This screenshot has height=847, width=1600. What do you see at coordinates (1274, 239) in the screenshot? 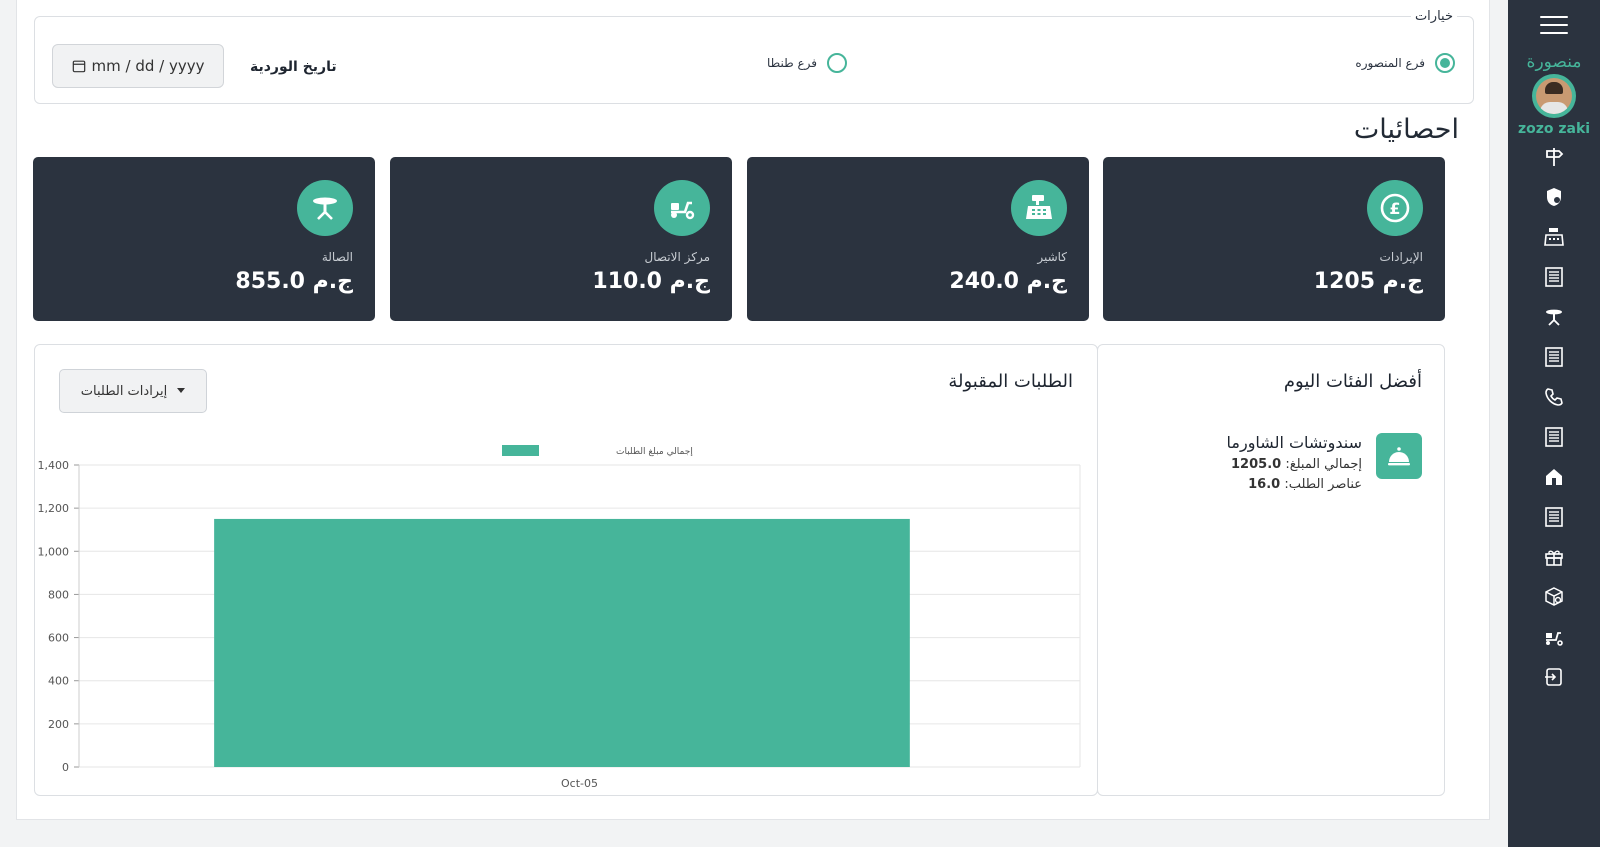
I see `stat-card-revenue: £ الإيرادات 1205 ج.م` at bounding box center [1274, 239].